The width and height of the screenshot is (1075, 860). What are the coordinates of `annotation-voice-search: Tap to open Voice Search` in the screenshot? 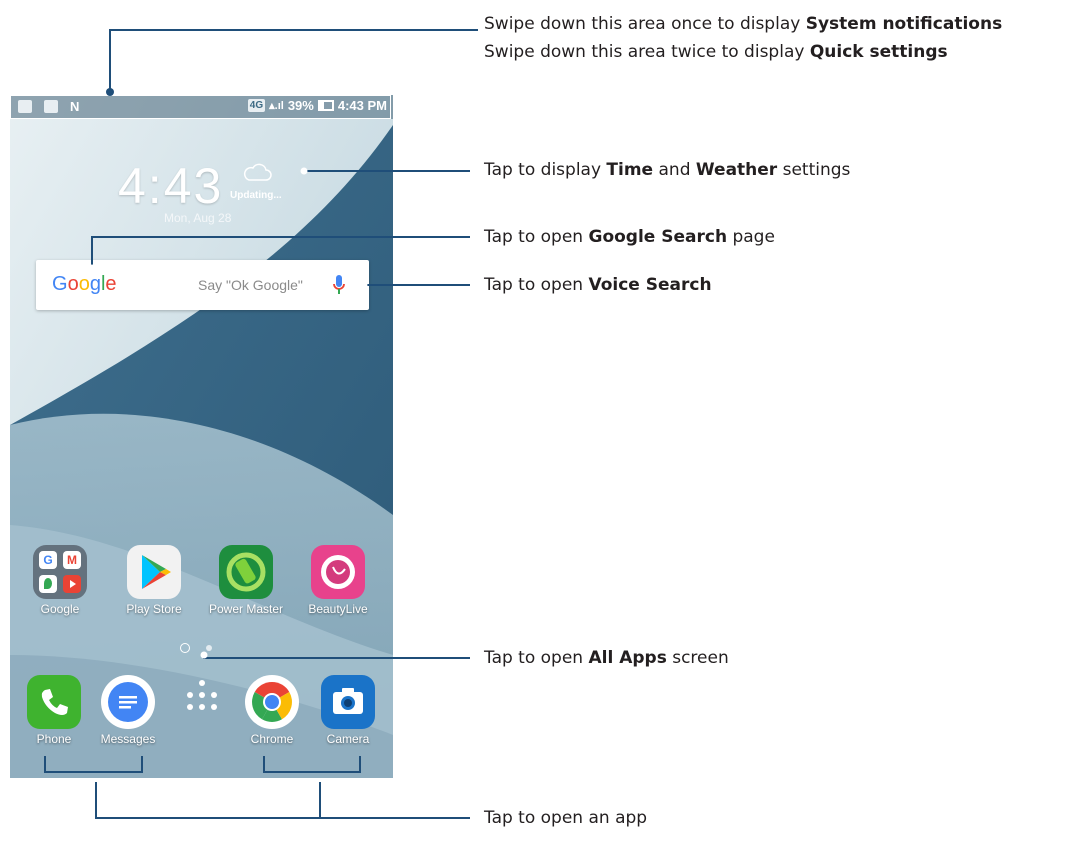 It's located at (598, 285).